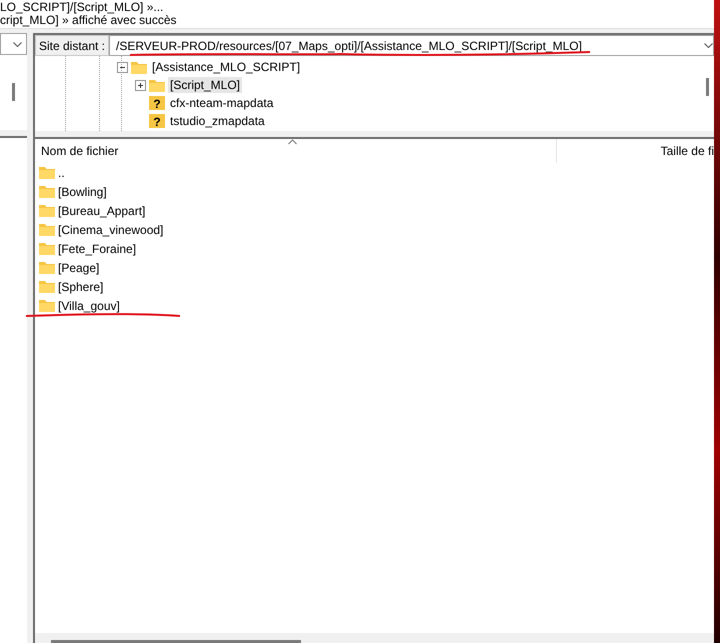 The image size is (720, 643). Describe the element at coordinates (205, 85) in the screenshot. I see `tree-item: [Script_MLO]` at that location.